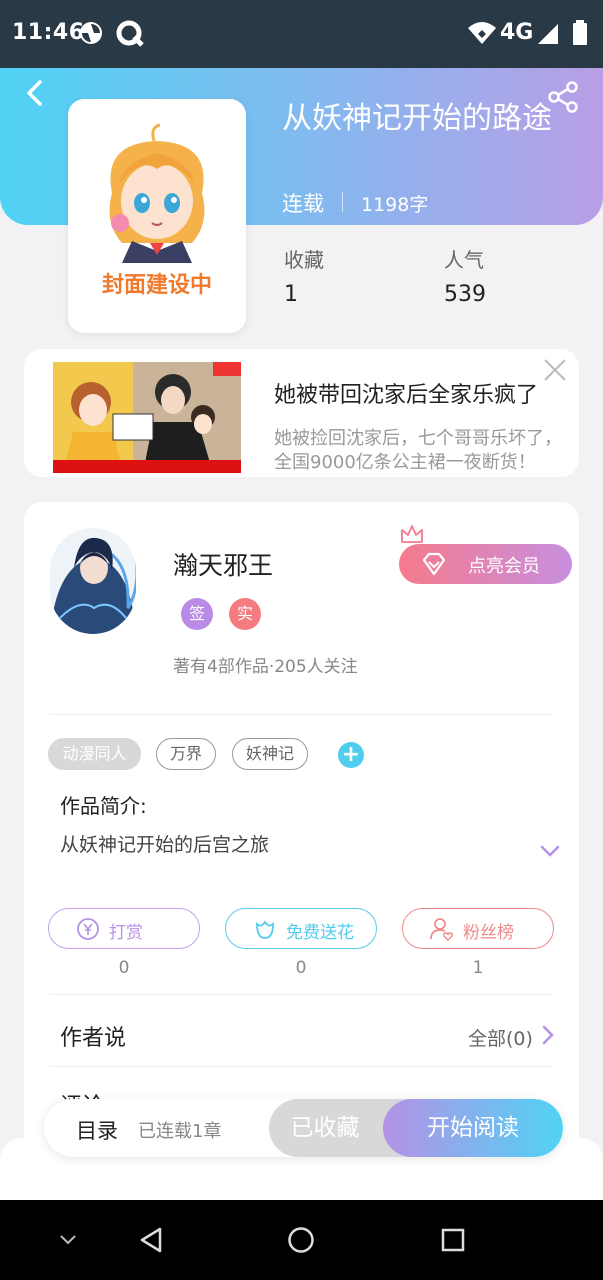 This screenshot has height=1280, width=603. Describe the element at coordinates (517, 32) in the screenshot. I see `network-type: 4G` at that location.